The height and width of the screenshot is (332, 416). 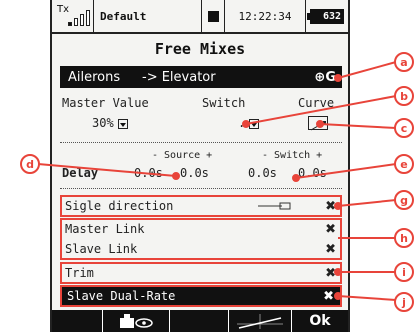 I want to click on callout-j: j, so click(x=404, y=302).